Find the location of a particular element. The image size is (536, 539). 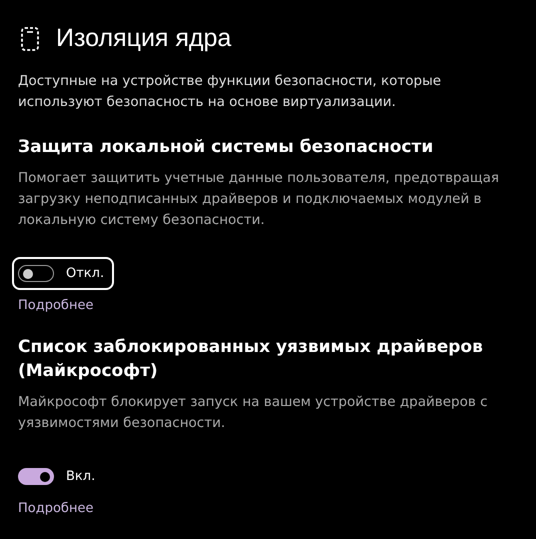

toggle-switch: Откл. is located at coordinates (63, 273).